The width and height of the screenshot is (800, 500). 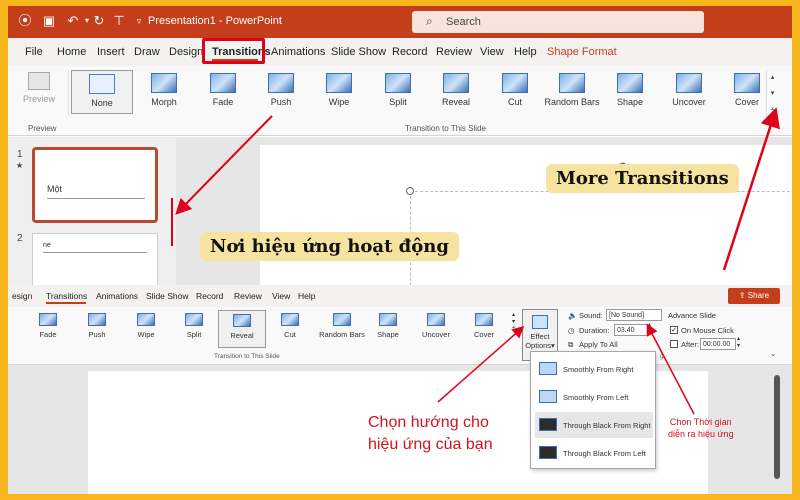 What do you see at coordinates (738, 343) in the screenshot?
I see `after-stepper-icon: ▴ ▾` at bounding box center [738, 343].